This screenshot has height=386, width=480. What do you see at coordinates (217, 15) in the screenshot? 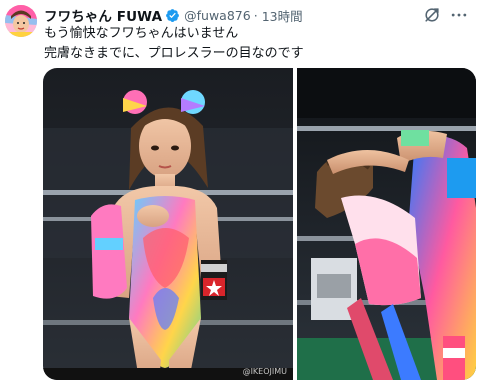
I see `user-handle: @fuwa876` at bounding box center [217, 15].